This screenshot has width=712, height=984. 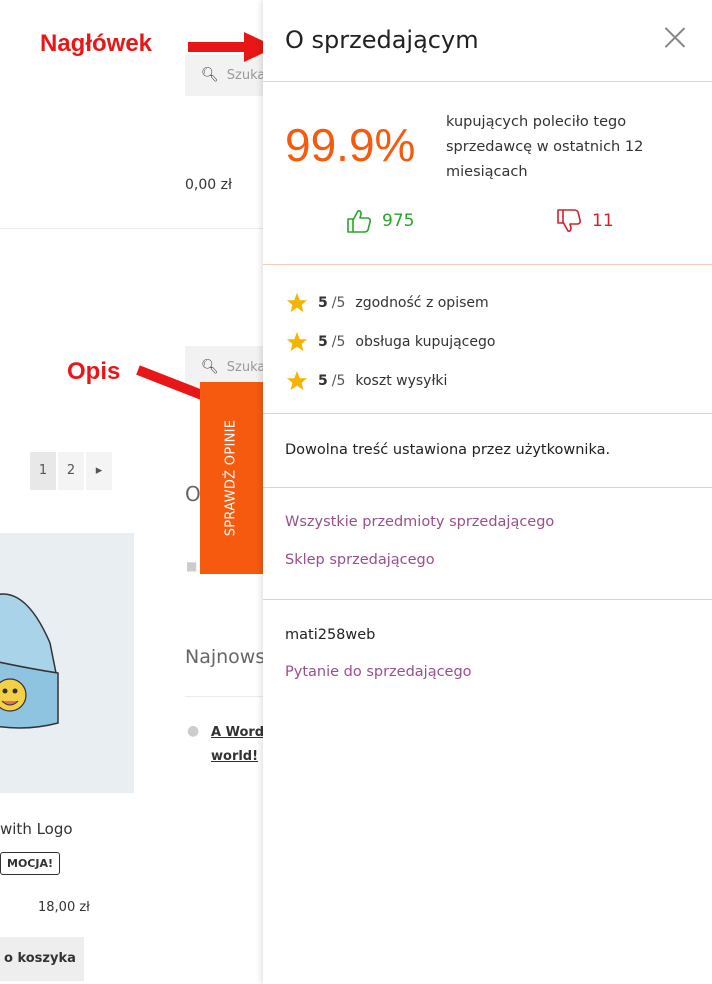 What do you see at coordinates (422, 303) in the screenshot?
I see `rating-label: zgodność z opisem` at bounding box center [422, 303].